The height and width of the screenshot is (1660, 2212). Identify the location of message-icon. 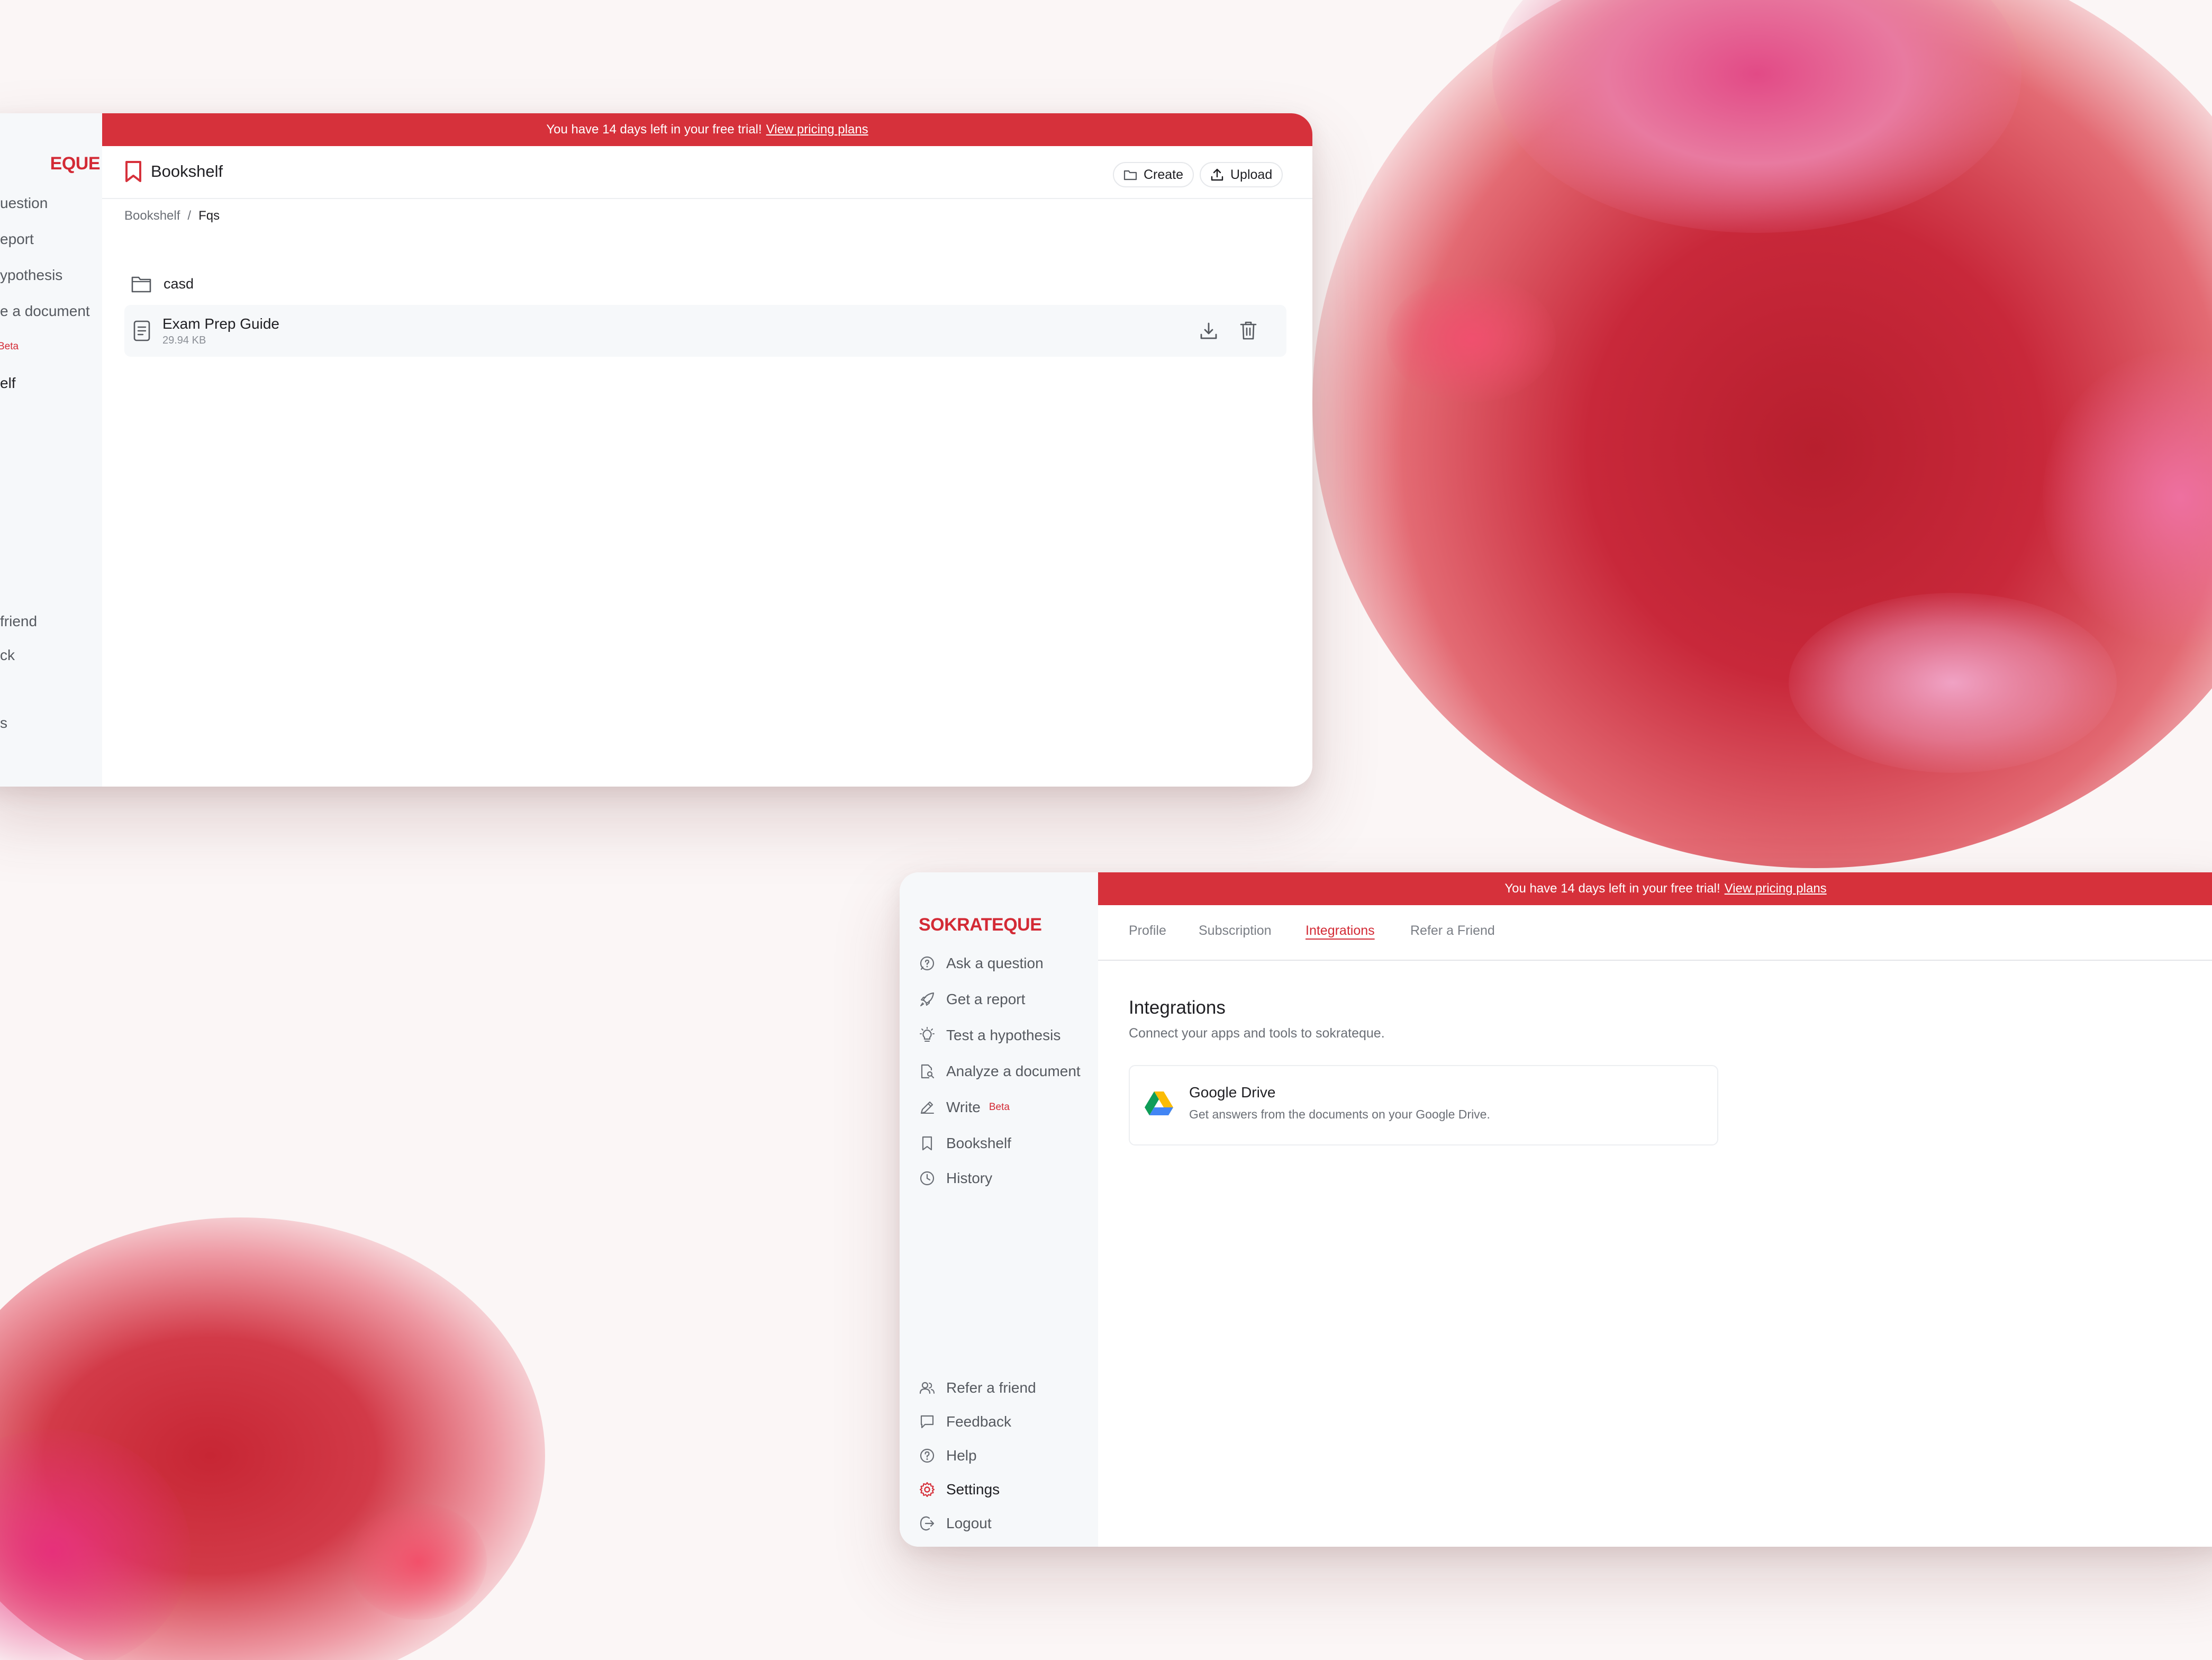
(927, 1422).